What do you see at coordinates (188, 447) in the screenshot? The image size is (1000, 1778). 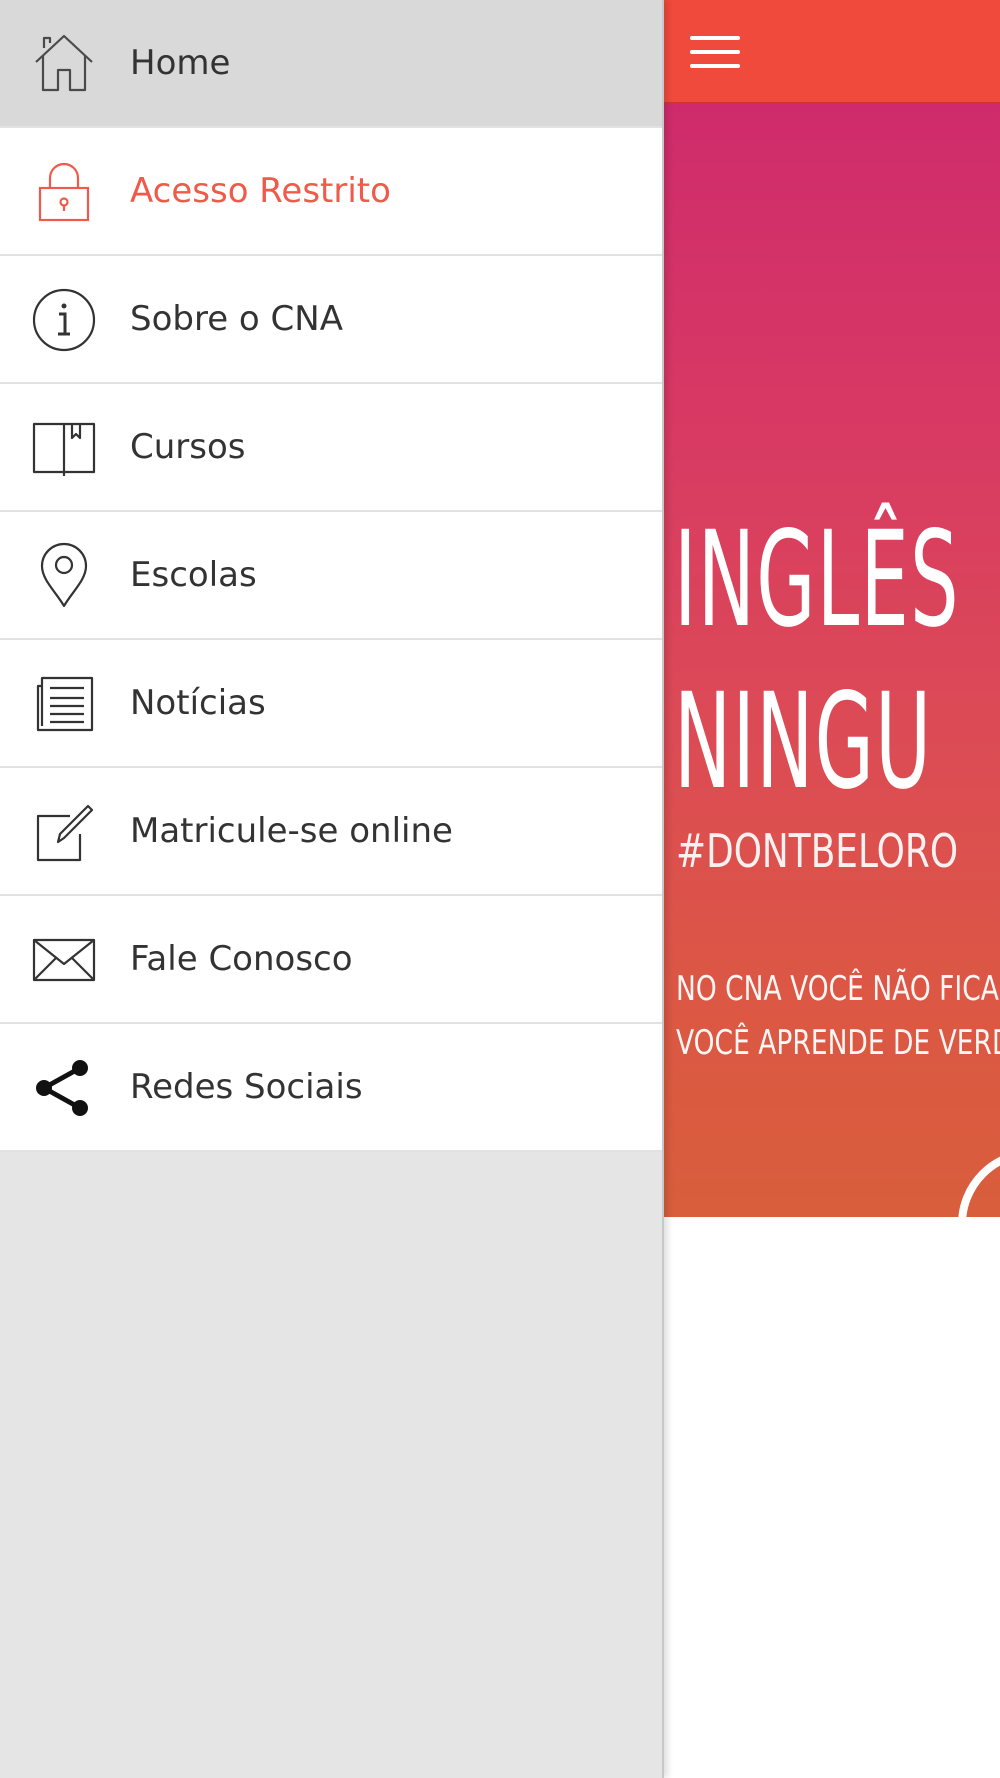 I see `drawer-item-label: Cursos` at bounding box center [188, 447].